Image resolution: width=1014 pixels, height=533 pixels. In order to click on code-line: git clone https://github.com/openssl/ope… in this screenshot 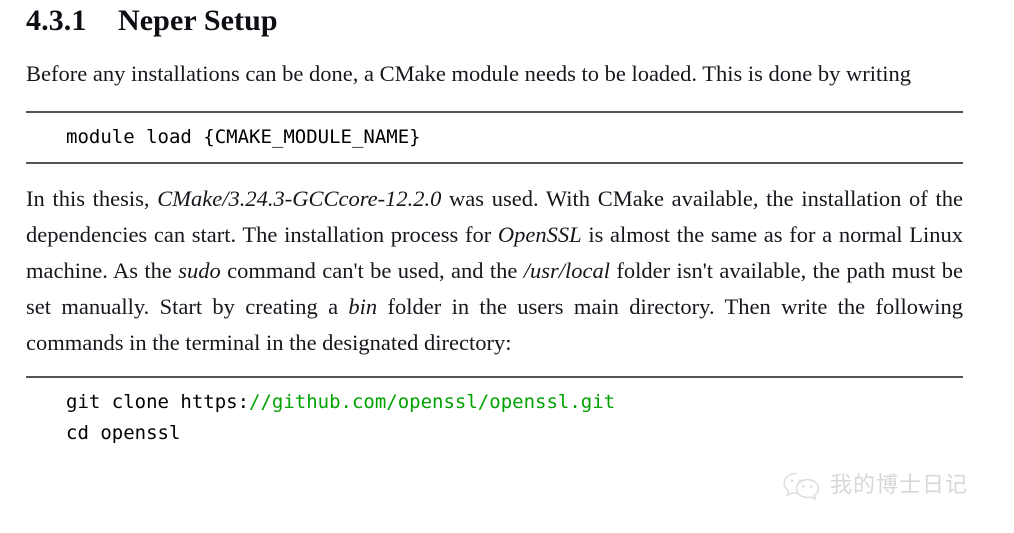, I will do `click(494, 402)`.